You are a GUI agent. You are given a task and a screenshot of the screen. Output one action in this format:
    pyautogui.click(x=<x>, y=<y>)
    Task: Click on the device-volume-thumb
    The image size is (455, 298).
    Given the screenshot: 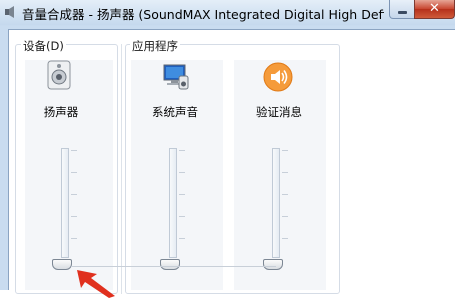 What is the action you would take?
    pyautogui.click(x=62, y=264)
    